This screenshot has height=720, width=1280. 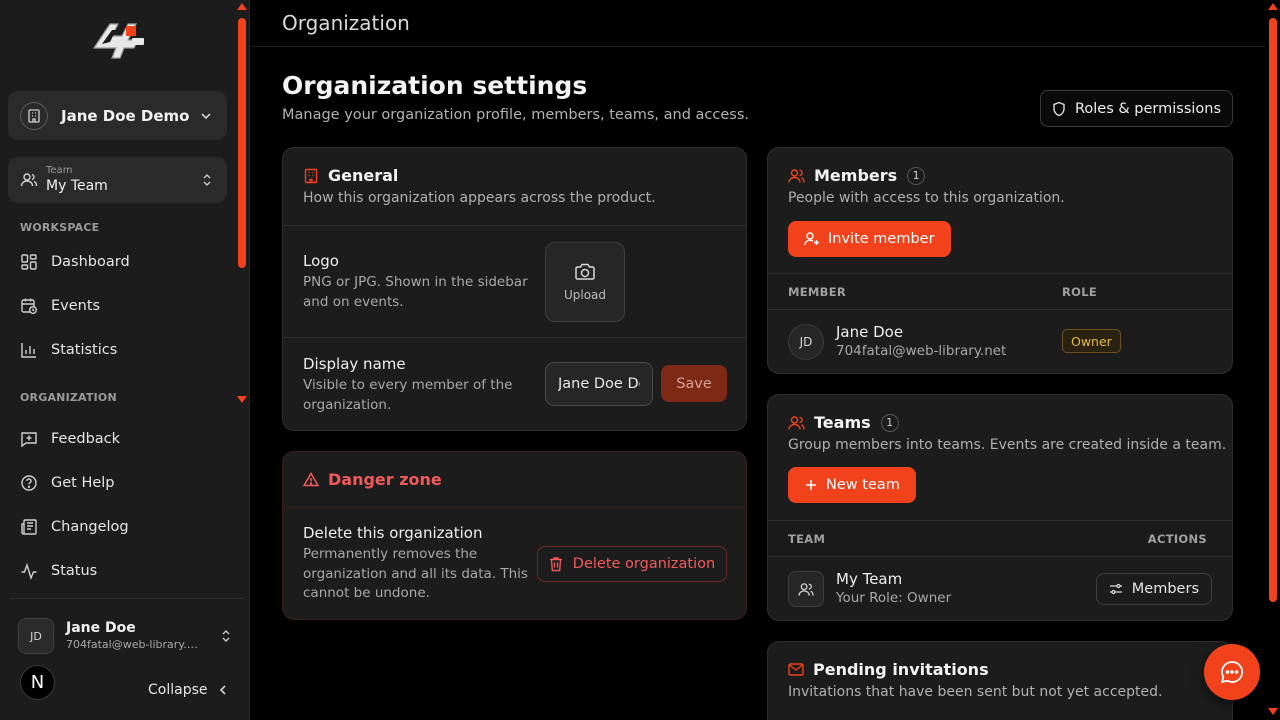 I want to click on sliders-icon, so click(x=1115, y=589).